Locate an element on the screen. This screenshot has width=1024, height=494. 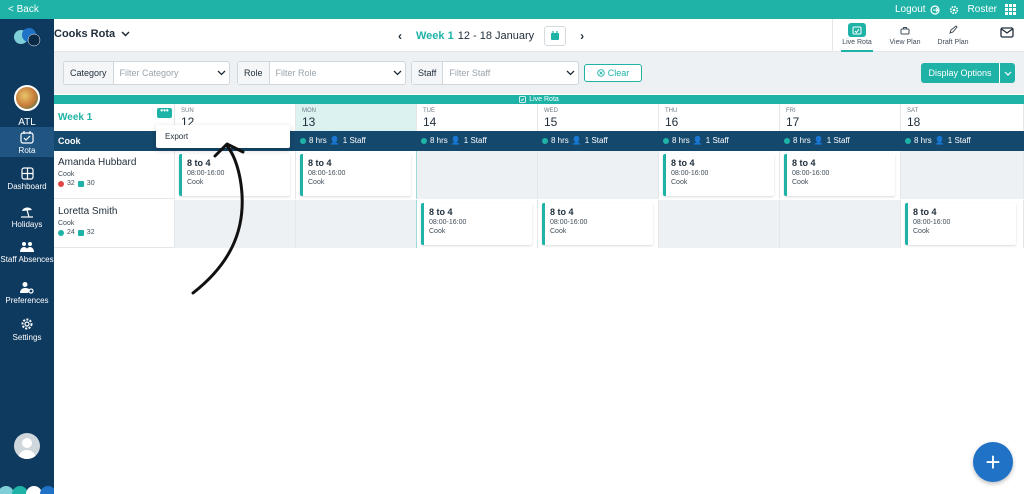
logout-icon is located at coordinates (935, 9).